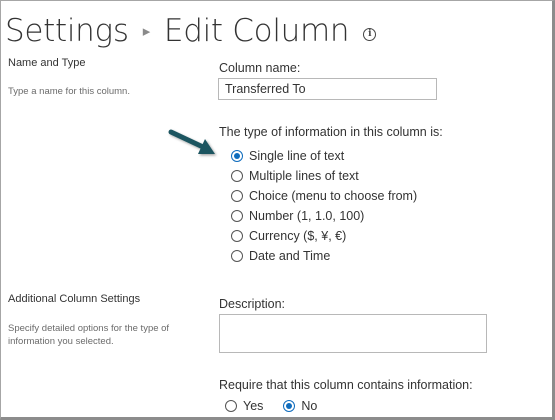  Describe the element at coordinates (67, 31) in the screenshot. I see `breadcrumb-settings: Settings` at that location.